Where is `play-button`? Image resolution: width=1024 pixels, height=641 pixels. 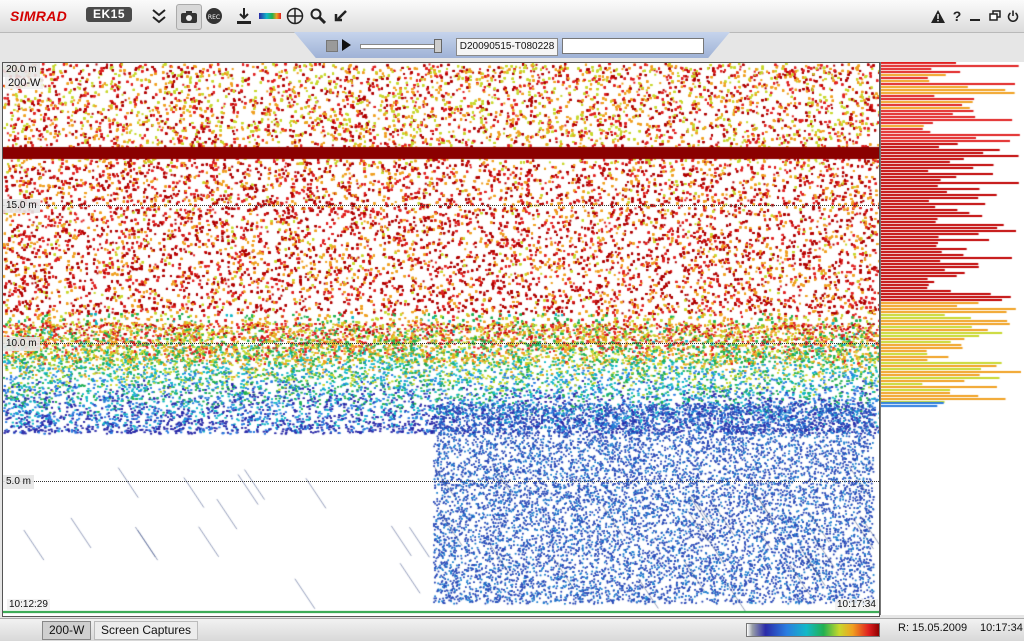 play-button is located at coordinates (346, 45).